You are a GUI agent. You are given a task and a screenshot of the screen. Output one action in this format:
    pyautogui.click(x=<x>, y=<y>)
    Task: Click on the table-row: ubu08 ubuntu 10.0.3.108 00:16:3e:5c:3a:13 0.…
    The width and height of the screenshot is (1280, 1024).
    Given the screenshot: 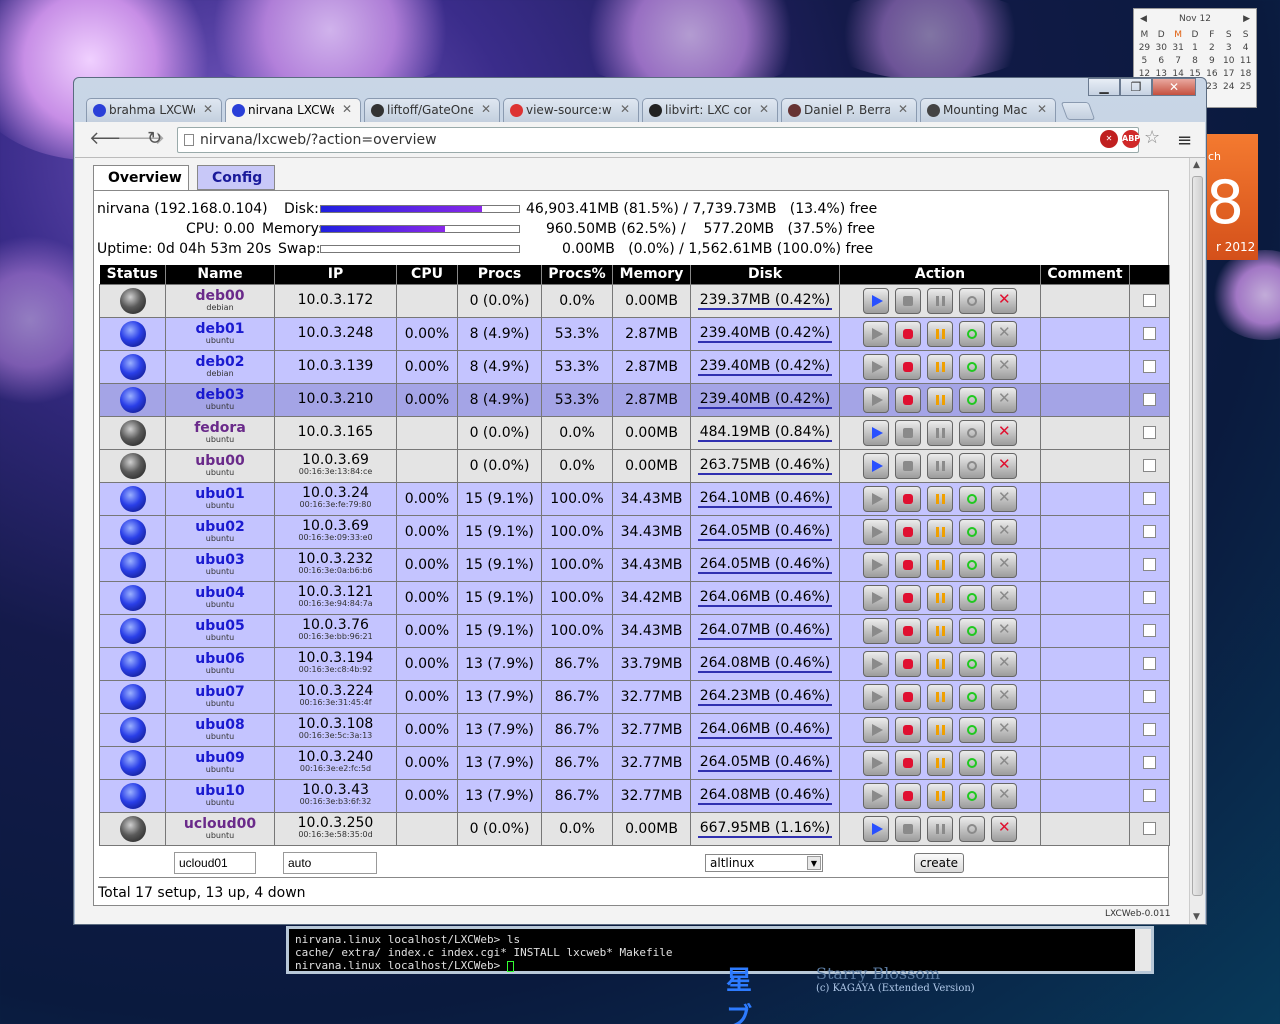 What is the action you would take?
    pyautogui.click(x=634, y=729)
    